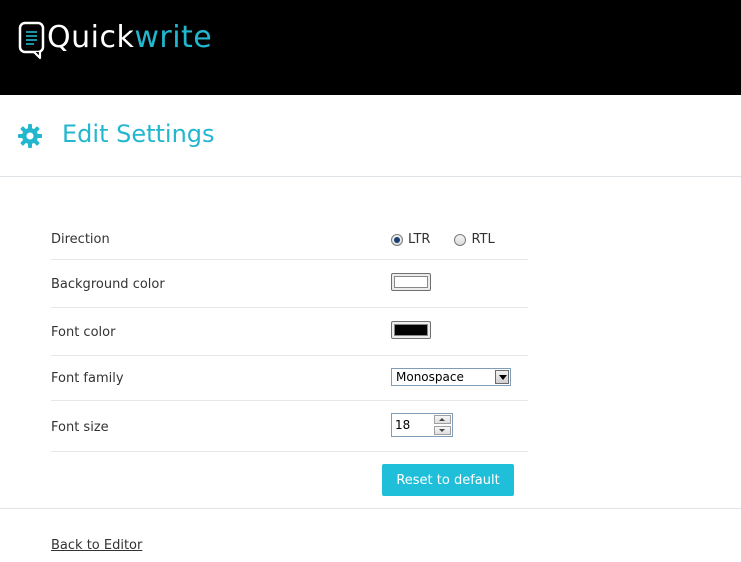 The image size is (741, 562). Describe the element at coordinates (96, 545) in the screenshot. I see `back-to-editor-link: Back to Editor` at that location.